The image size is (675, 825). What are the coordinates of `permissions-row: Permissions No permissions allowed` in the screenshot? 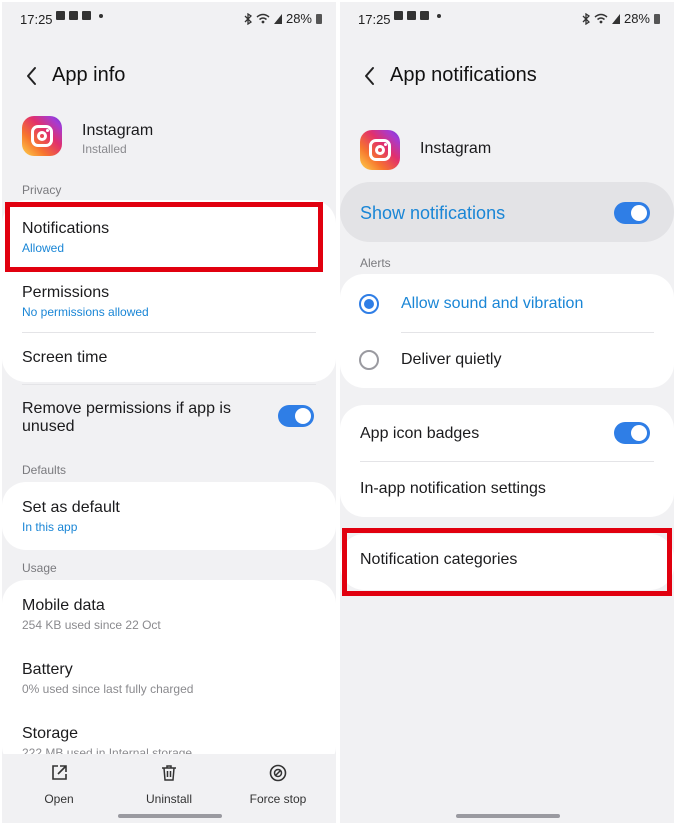 It's located at (169, 300).